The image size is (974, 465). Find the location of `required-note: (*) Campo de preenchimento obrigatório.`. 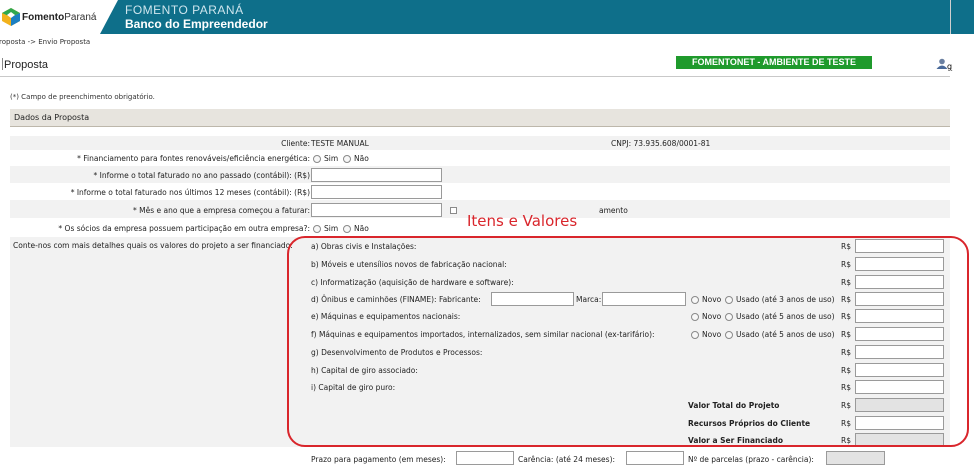

required-note: (*) Campo de preenchimento obrigatório. is located at coordinates (82, 97).